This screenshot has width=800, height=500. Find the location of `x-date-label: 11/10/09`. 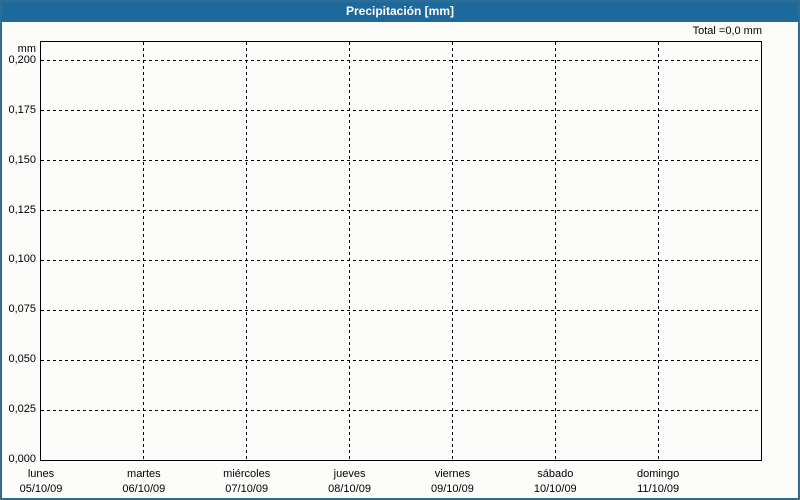

x-date-label: 11/10/09 is located at coordinates (658, 489).